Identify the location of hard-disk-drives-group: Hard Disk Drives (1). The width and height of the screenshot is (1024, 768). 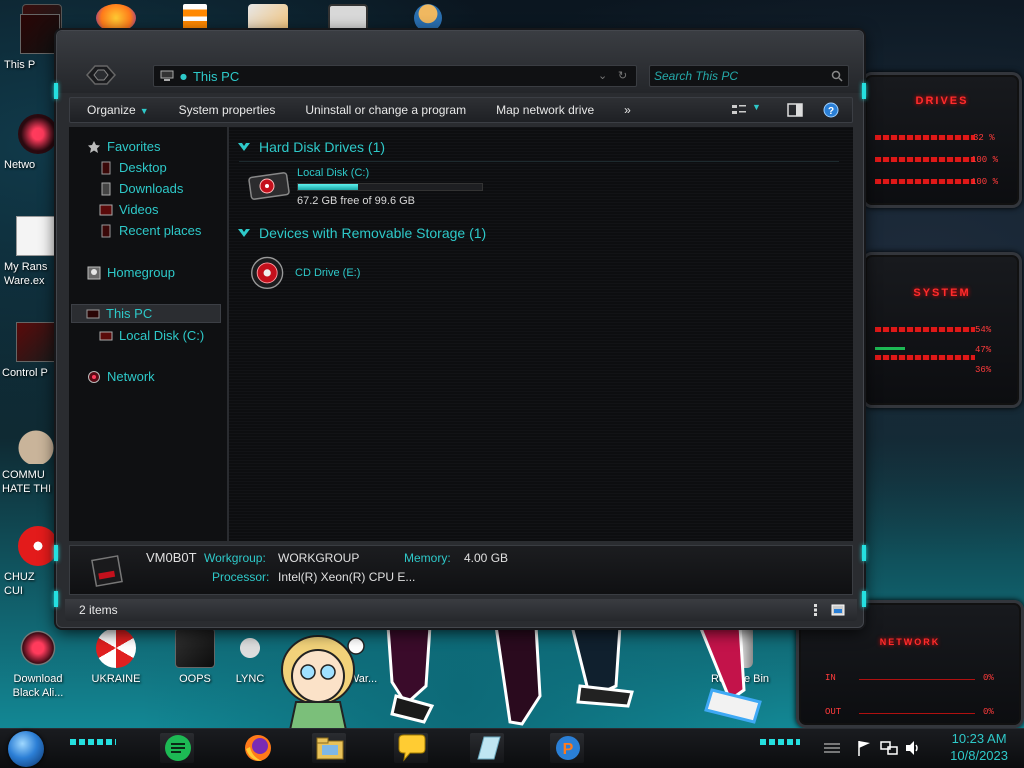
(311, 147).